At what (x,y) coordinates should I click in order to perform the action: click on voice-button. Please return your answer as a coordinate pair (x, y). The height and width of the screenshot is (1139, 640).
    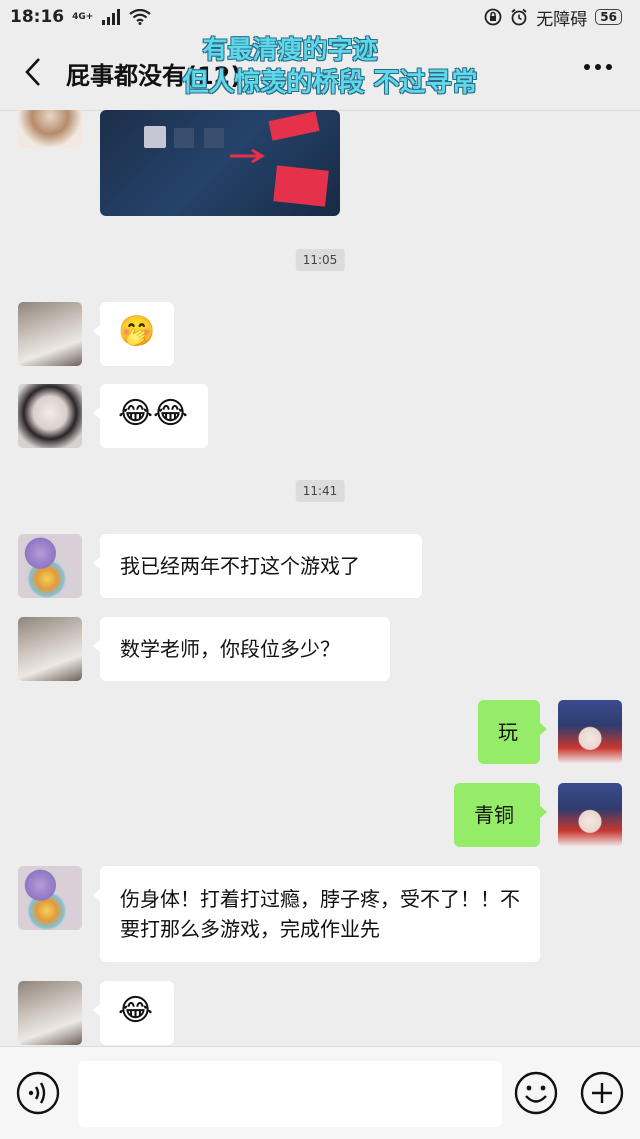
    Looking at the image, I should click on (38, 1093).